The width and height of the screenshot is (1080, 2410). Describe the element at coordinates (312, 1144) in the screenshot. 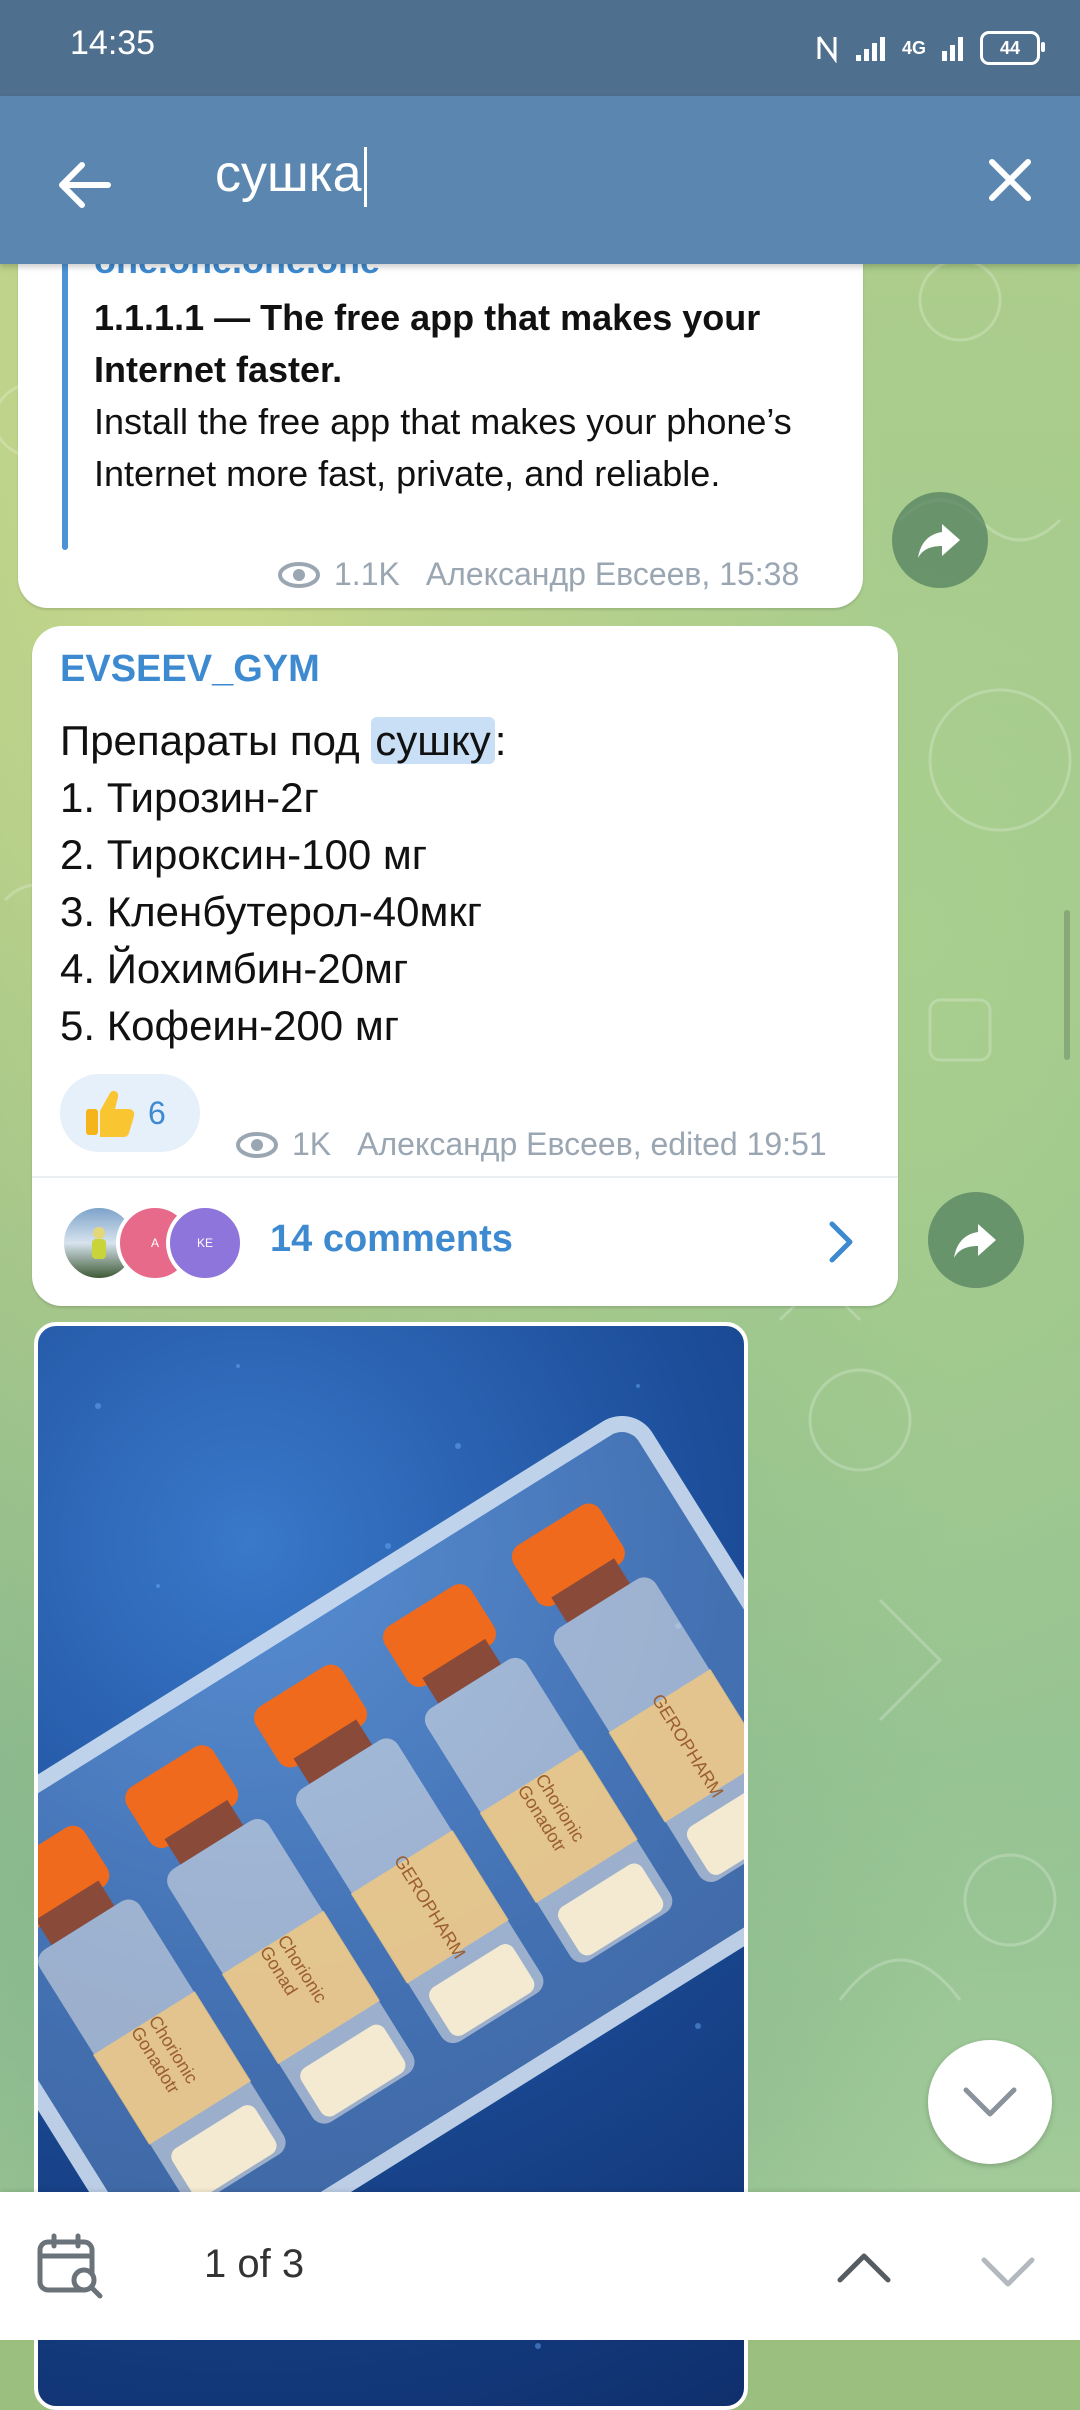

I see `view-count: 1K` at that location.